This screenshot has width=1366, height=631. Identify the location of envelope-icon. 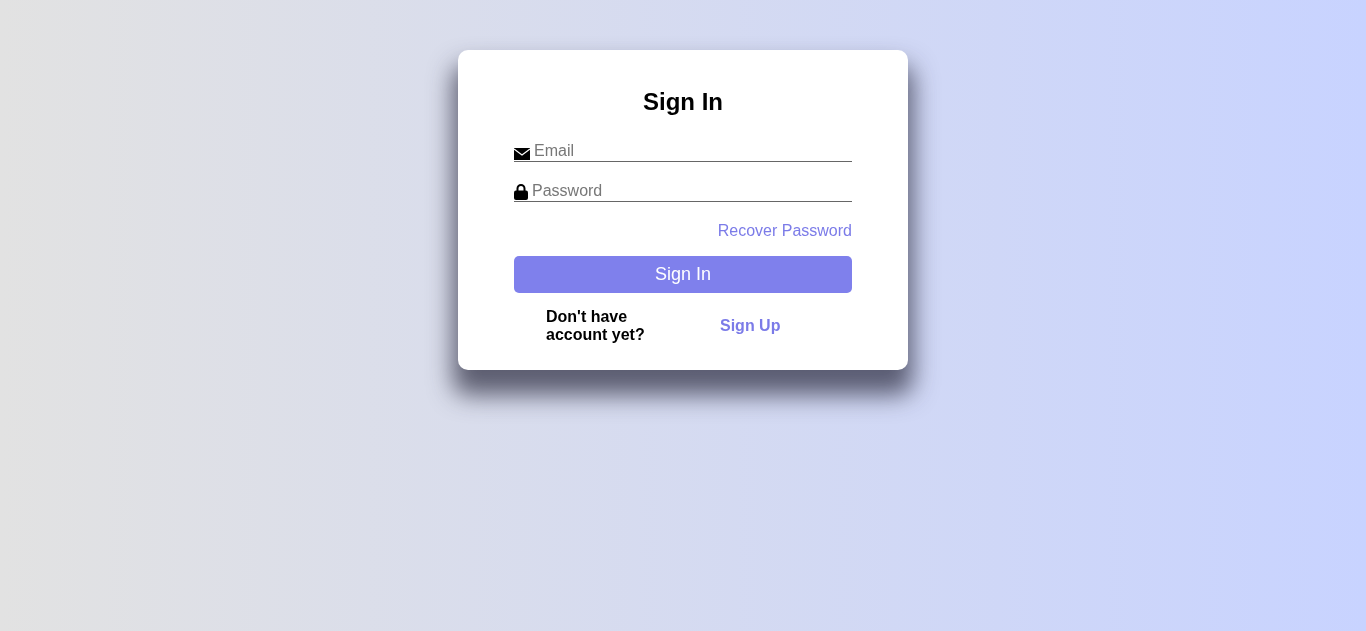
(522, 154).